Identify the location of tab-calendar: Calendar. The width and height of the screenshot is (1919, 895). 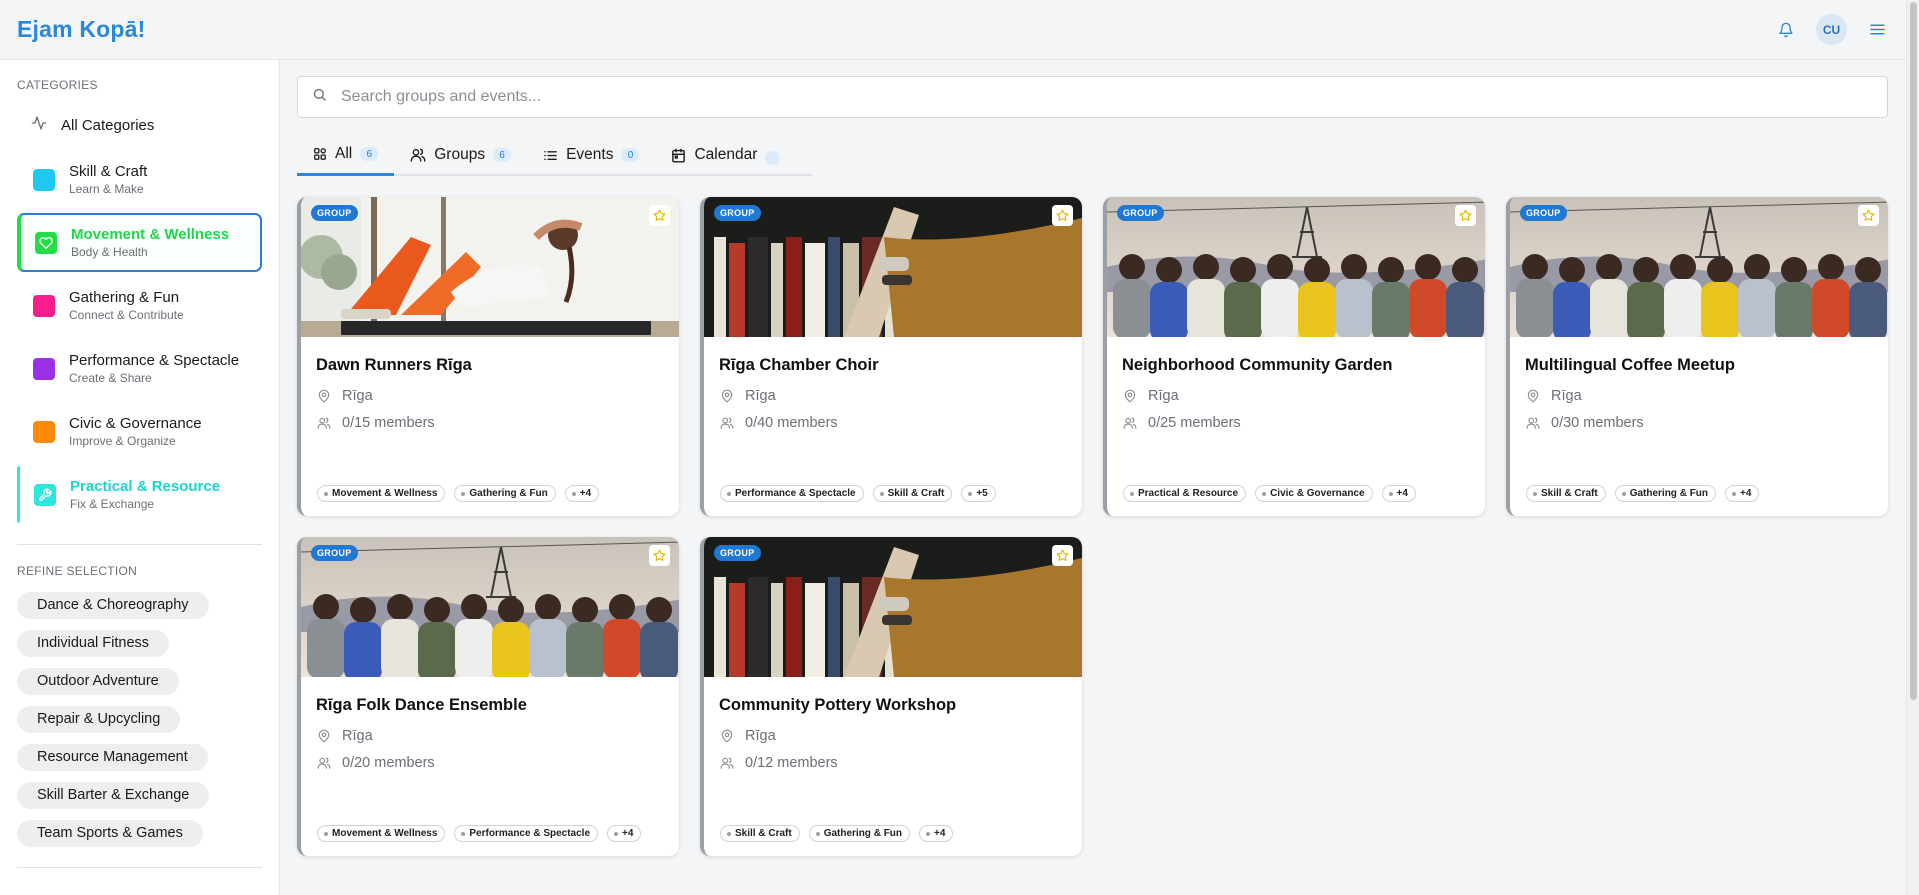
(725, 155).